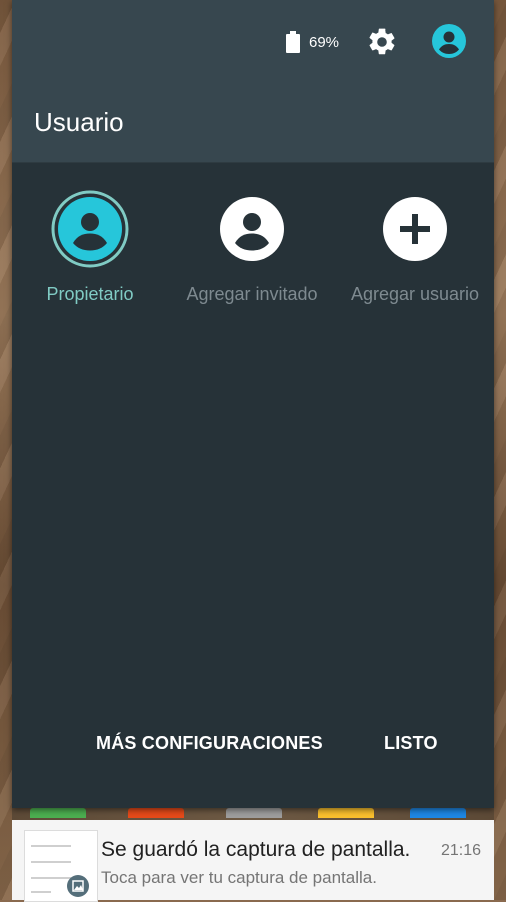 This screenshot has width=506, height=902. Describe the element at coordinates (415, 229) in the screenshot. I see `add-circle-icon` at that location.